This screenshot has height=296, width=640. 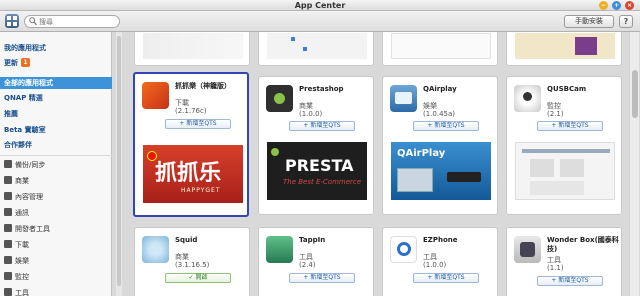 I want to click on qusbcam-banner, so click(x=565, y=171).